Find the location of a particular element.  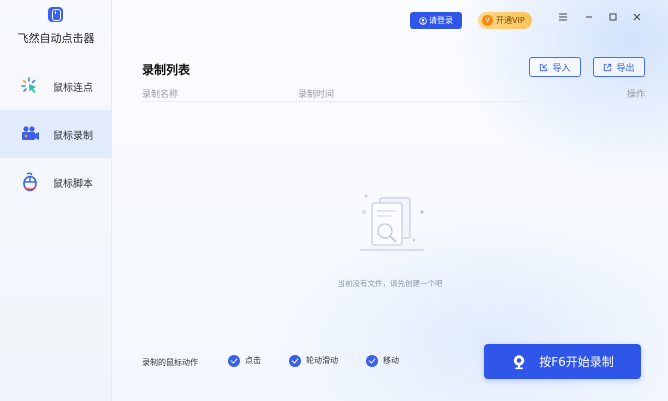

mouse-record-icon is located at coordinates (30, 133).